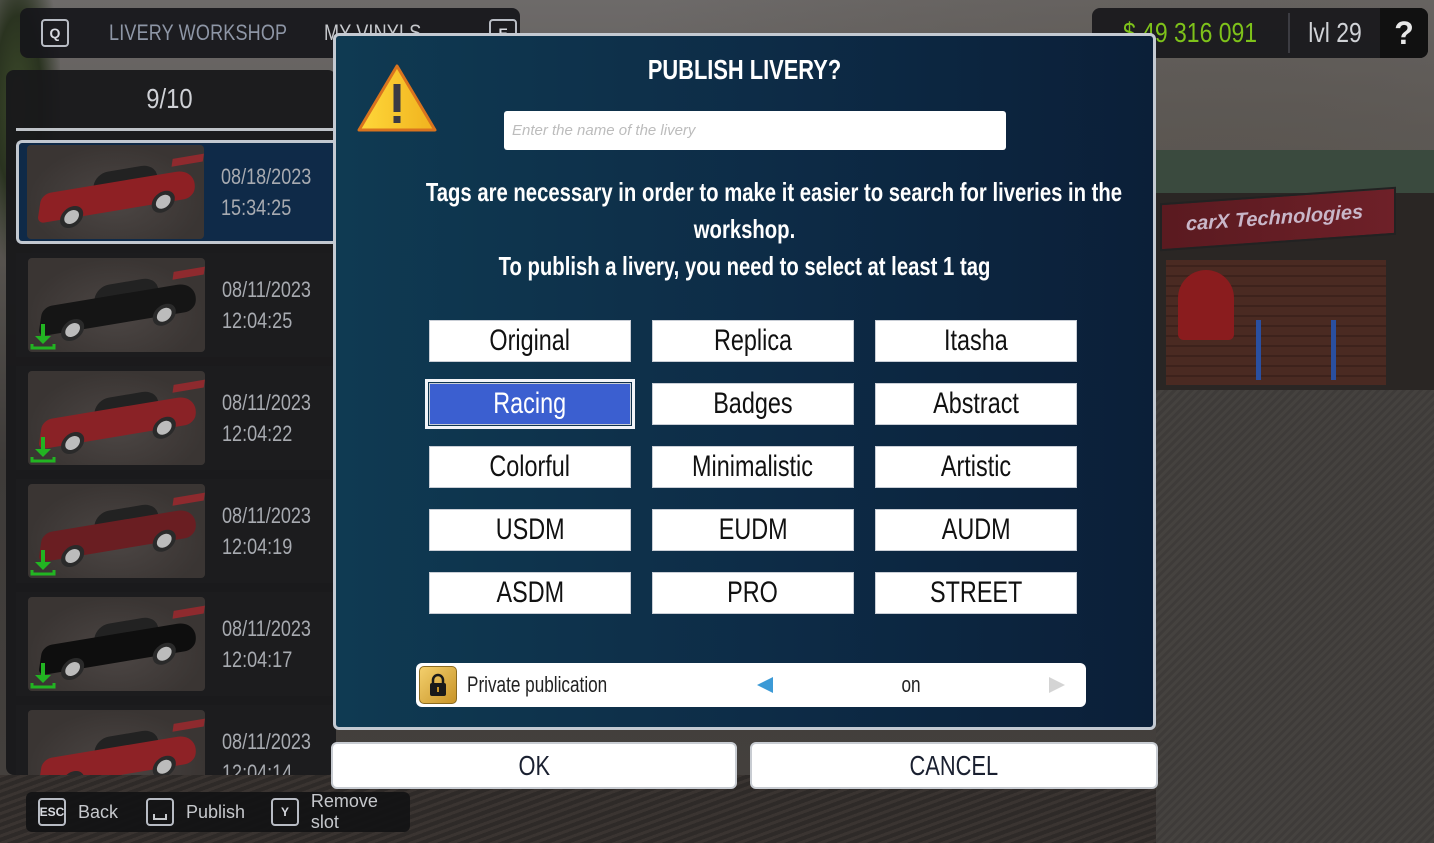 Image resolution: width=1434 pixels, height=843 pixels. Describe the element at coordinates (176, 129) in the screenshot. I see `slots-divider` at that location.